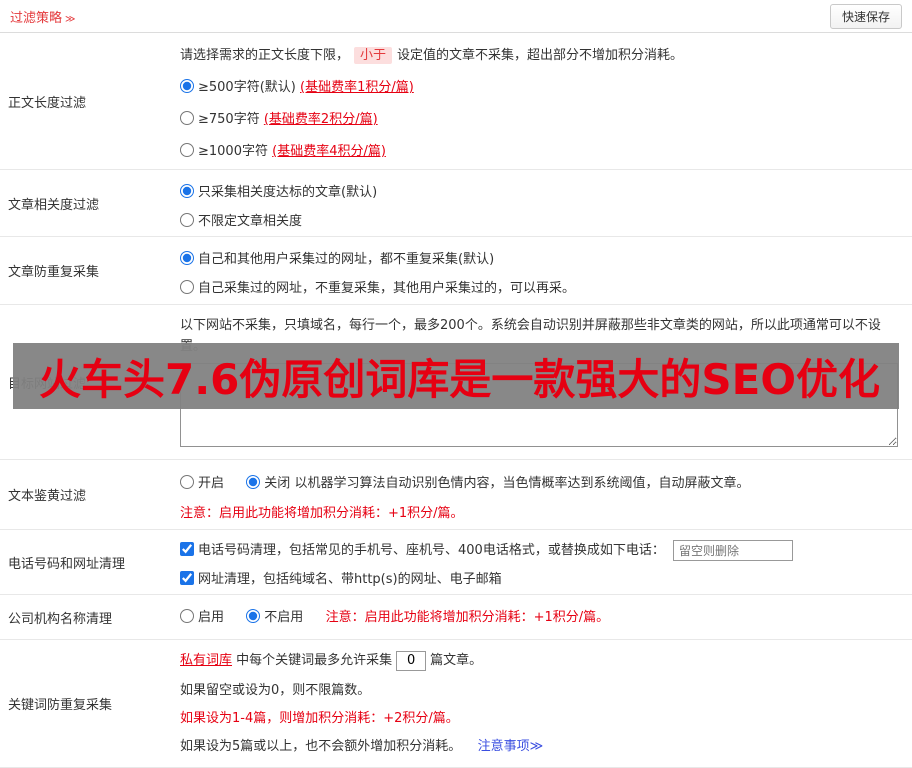 This screenshot has height=768, width=912. I want to click on url-clean-line: 网址清理，包括纯域名、带http(s)的网址、电子邮箱, so click(539, 580).